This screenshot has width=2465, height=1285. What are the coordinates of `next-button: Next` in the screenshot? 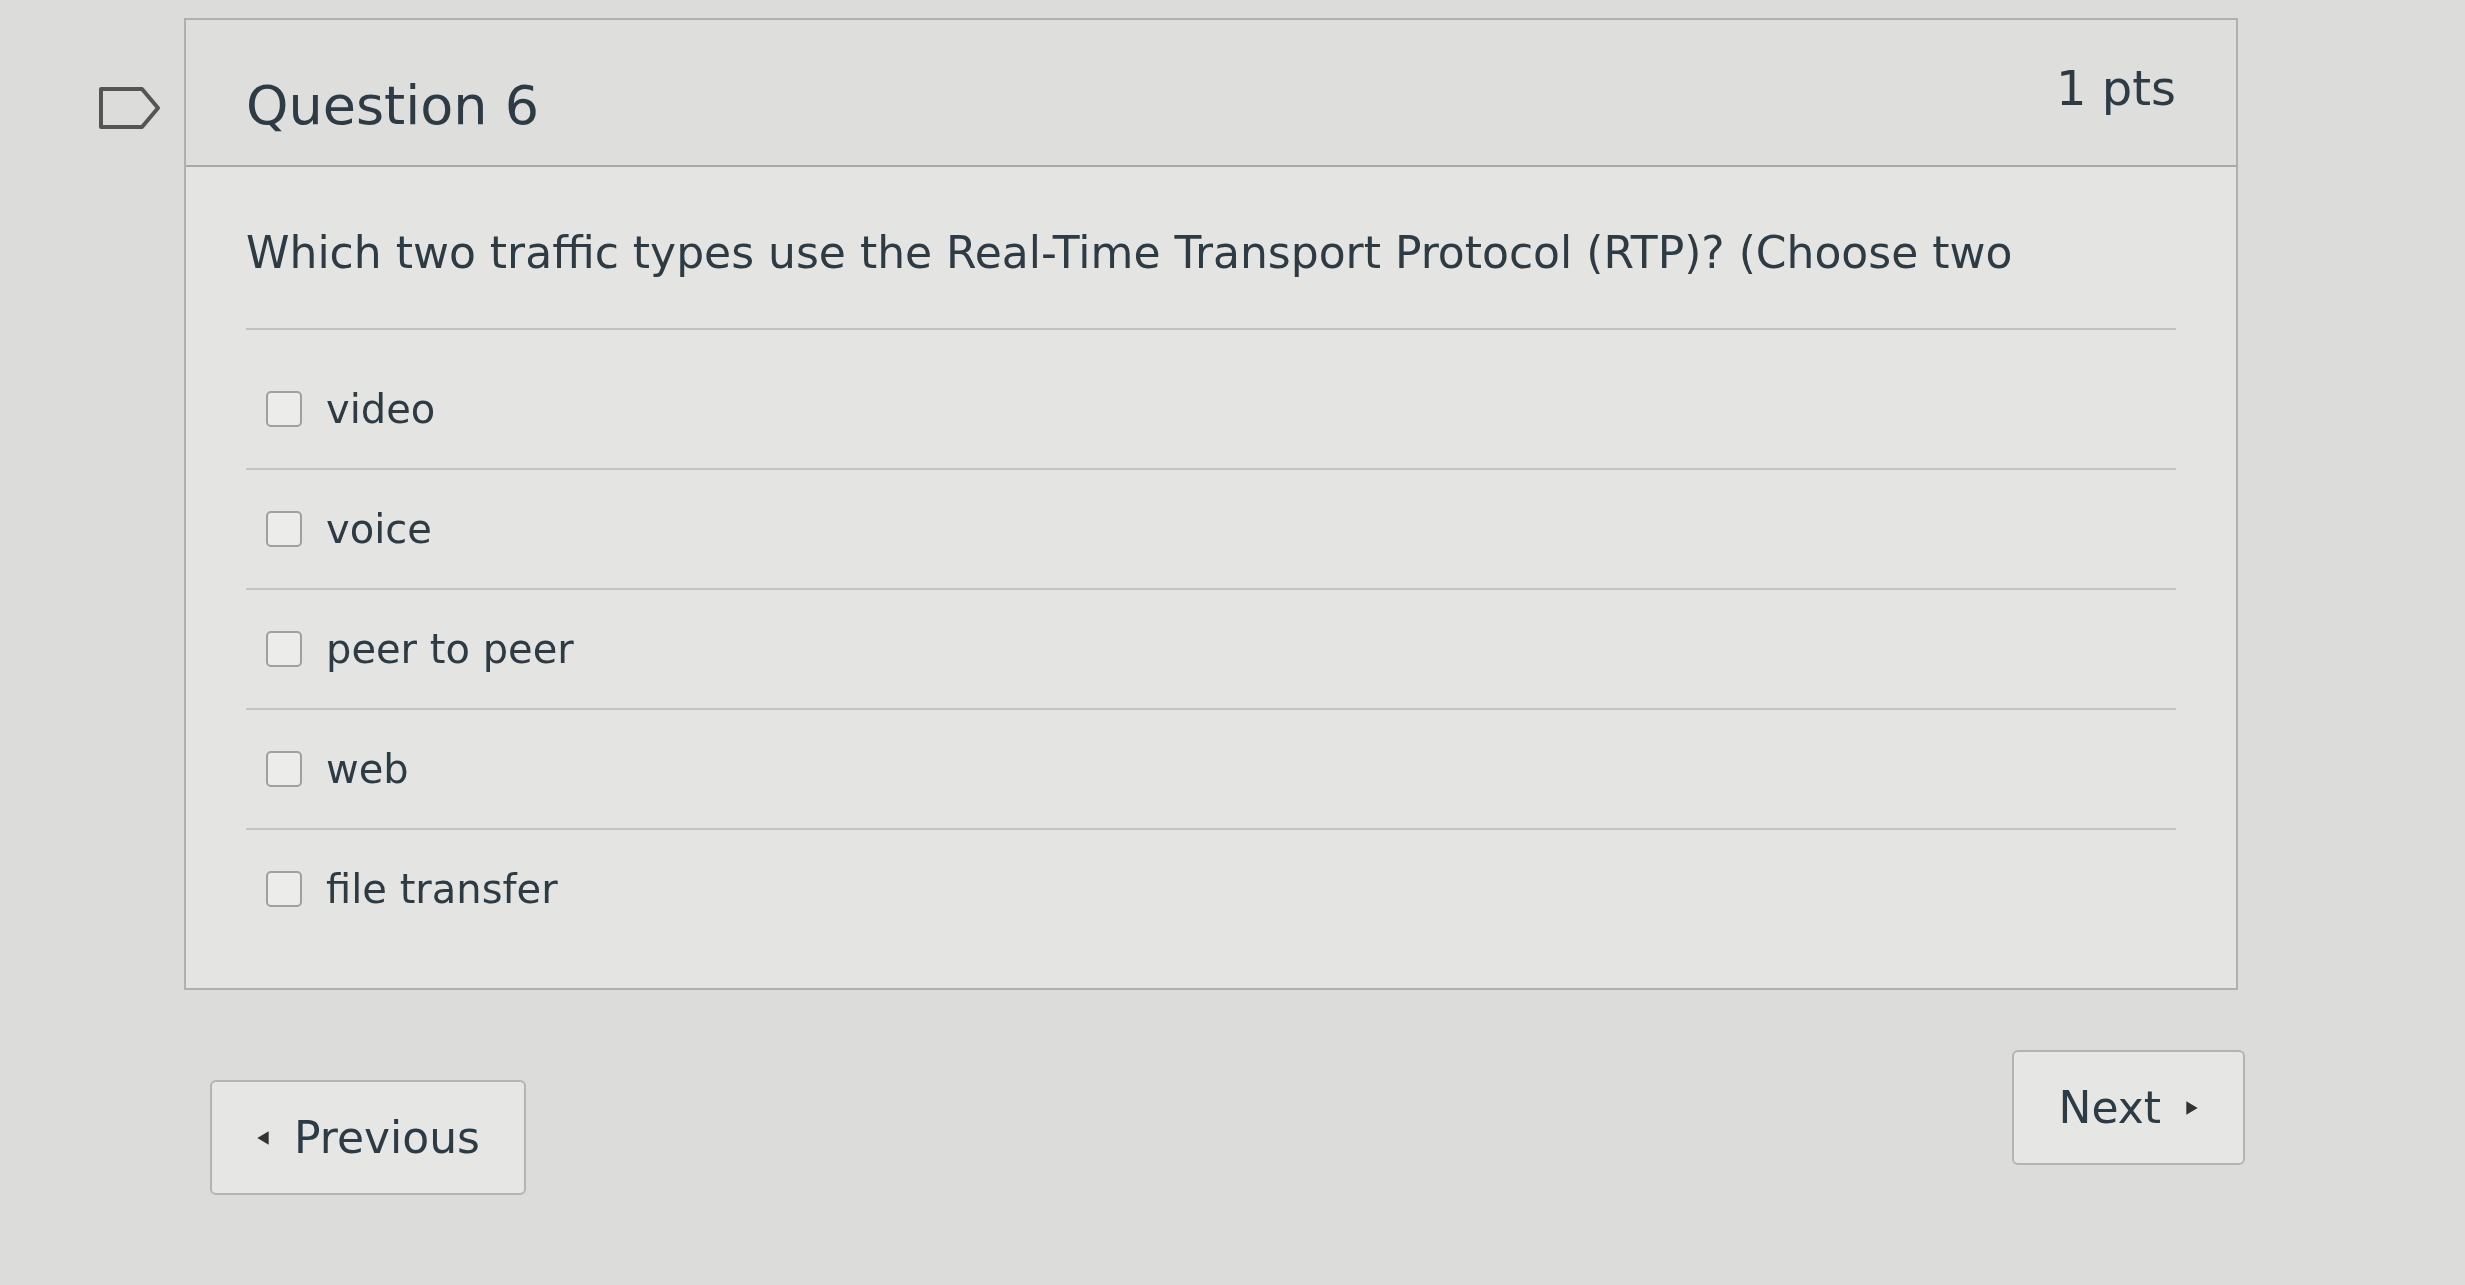 It's located at (2128, 1107).